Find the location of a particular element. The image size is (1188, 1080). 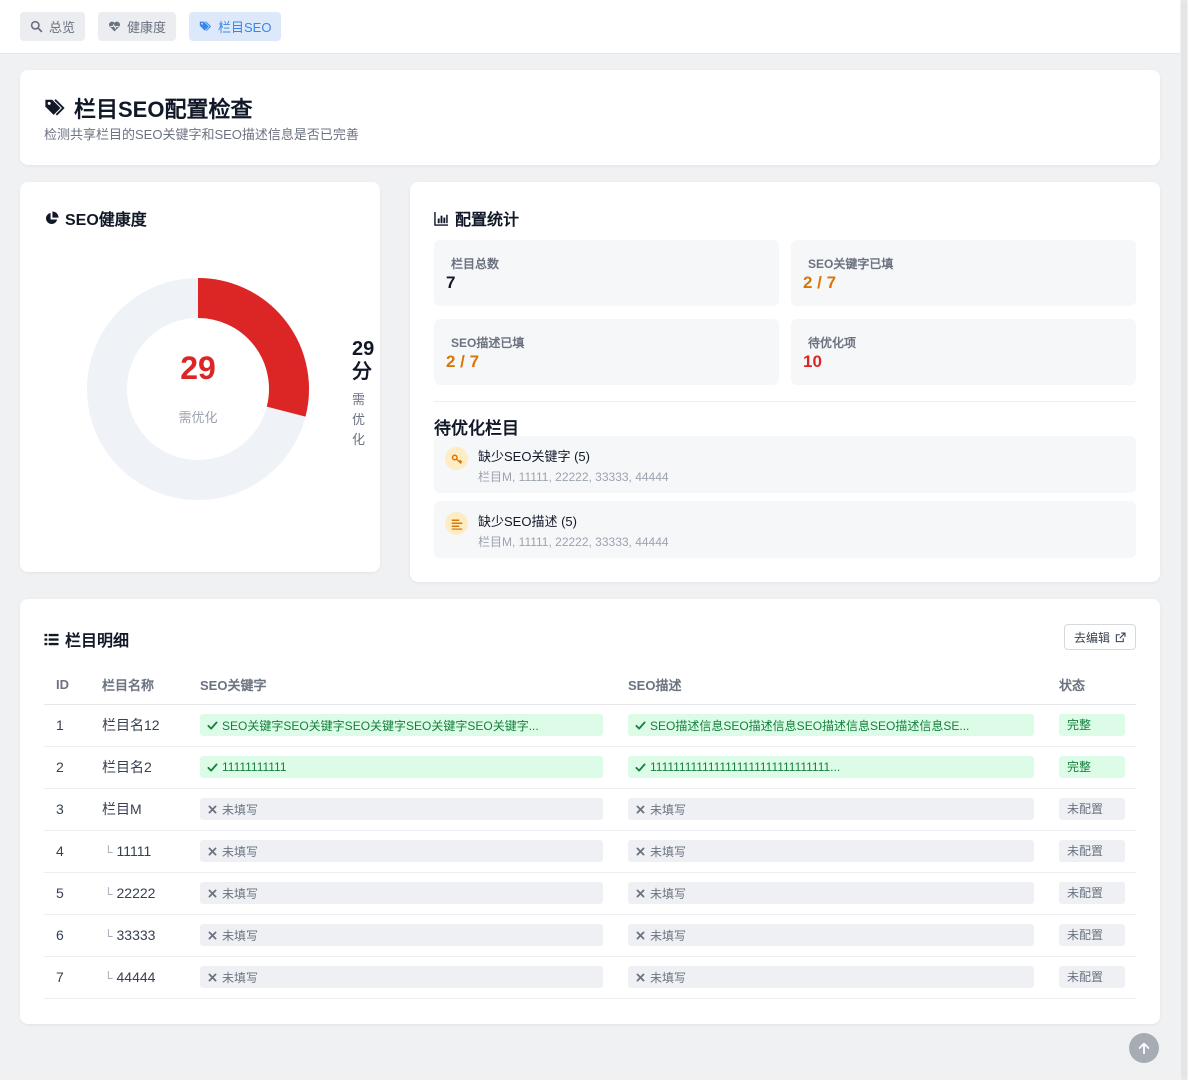

stat-value: 7 is located at coordinates (451, 282).